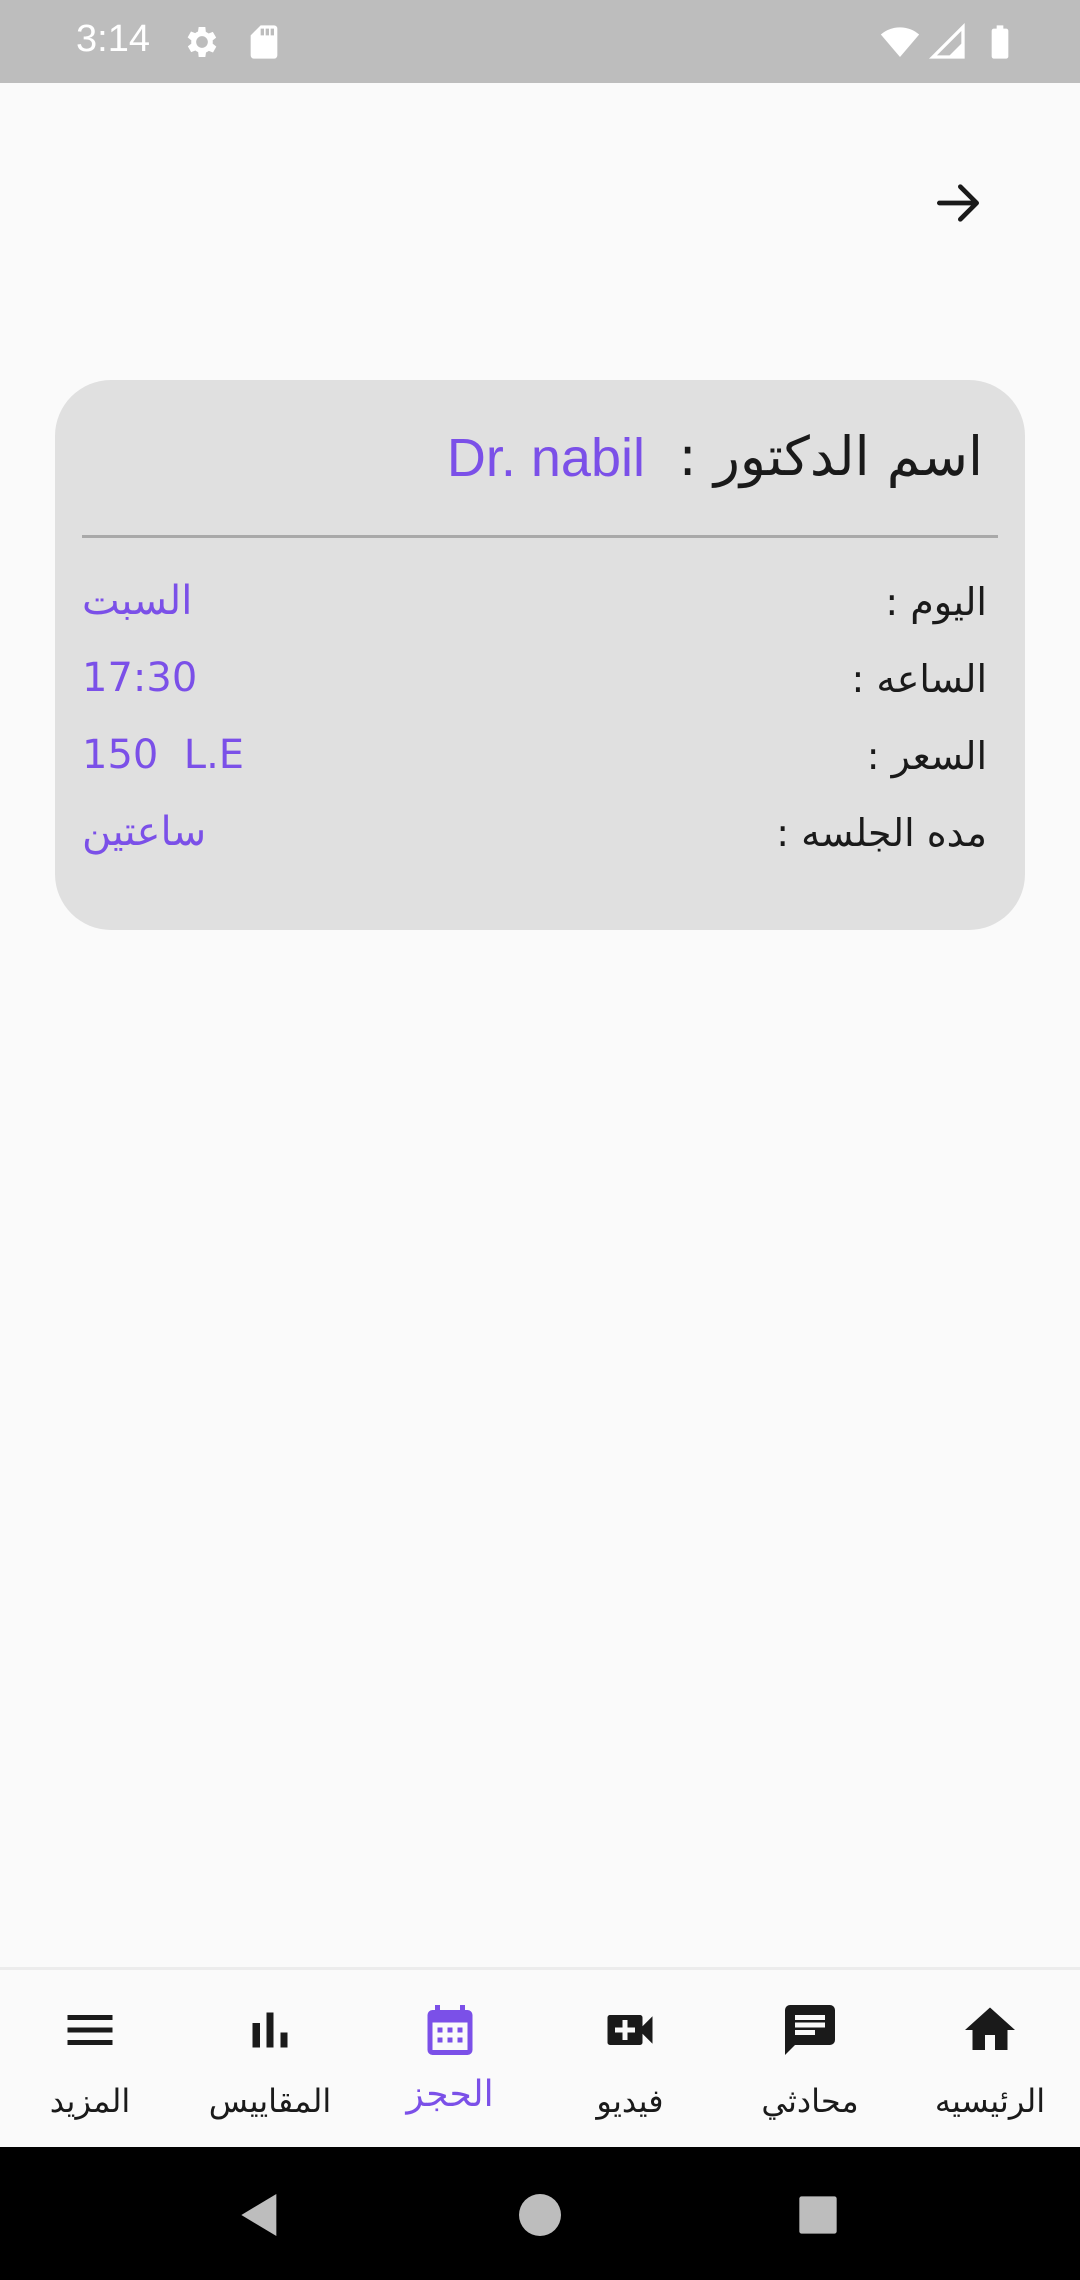 Image resolution: width=1080 pixels, height=2280 pixels. What do you see at coordinates (990, 2058) in the screenshot?
I see `nav-item-home: الرئيسيه` at bounding box center [990, 2058].